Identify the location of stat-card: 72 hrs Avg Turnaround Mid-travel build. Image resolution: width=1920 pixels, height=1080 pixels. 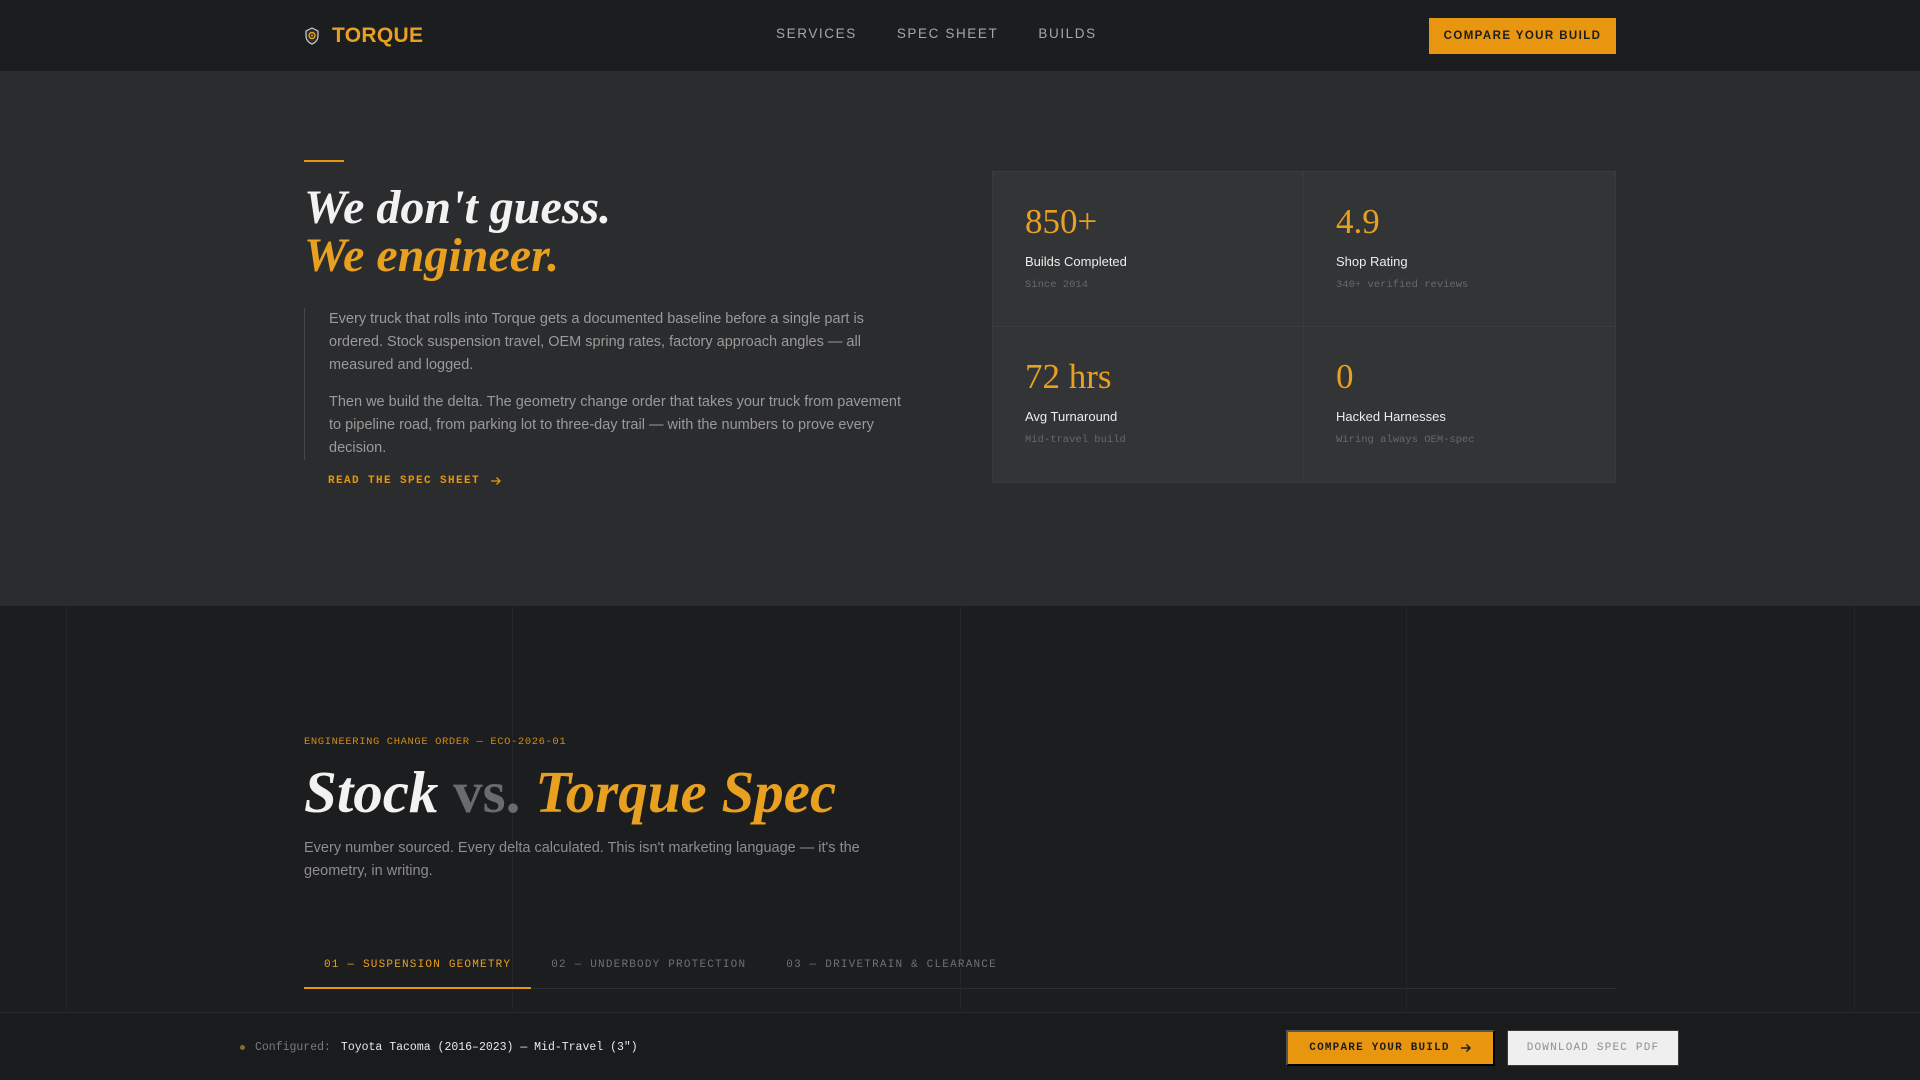
(1148, 404).